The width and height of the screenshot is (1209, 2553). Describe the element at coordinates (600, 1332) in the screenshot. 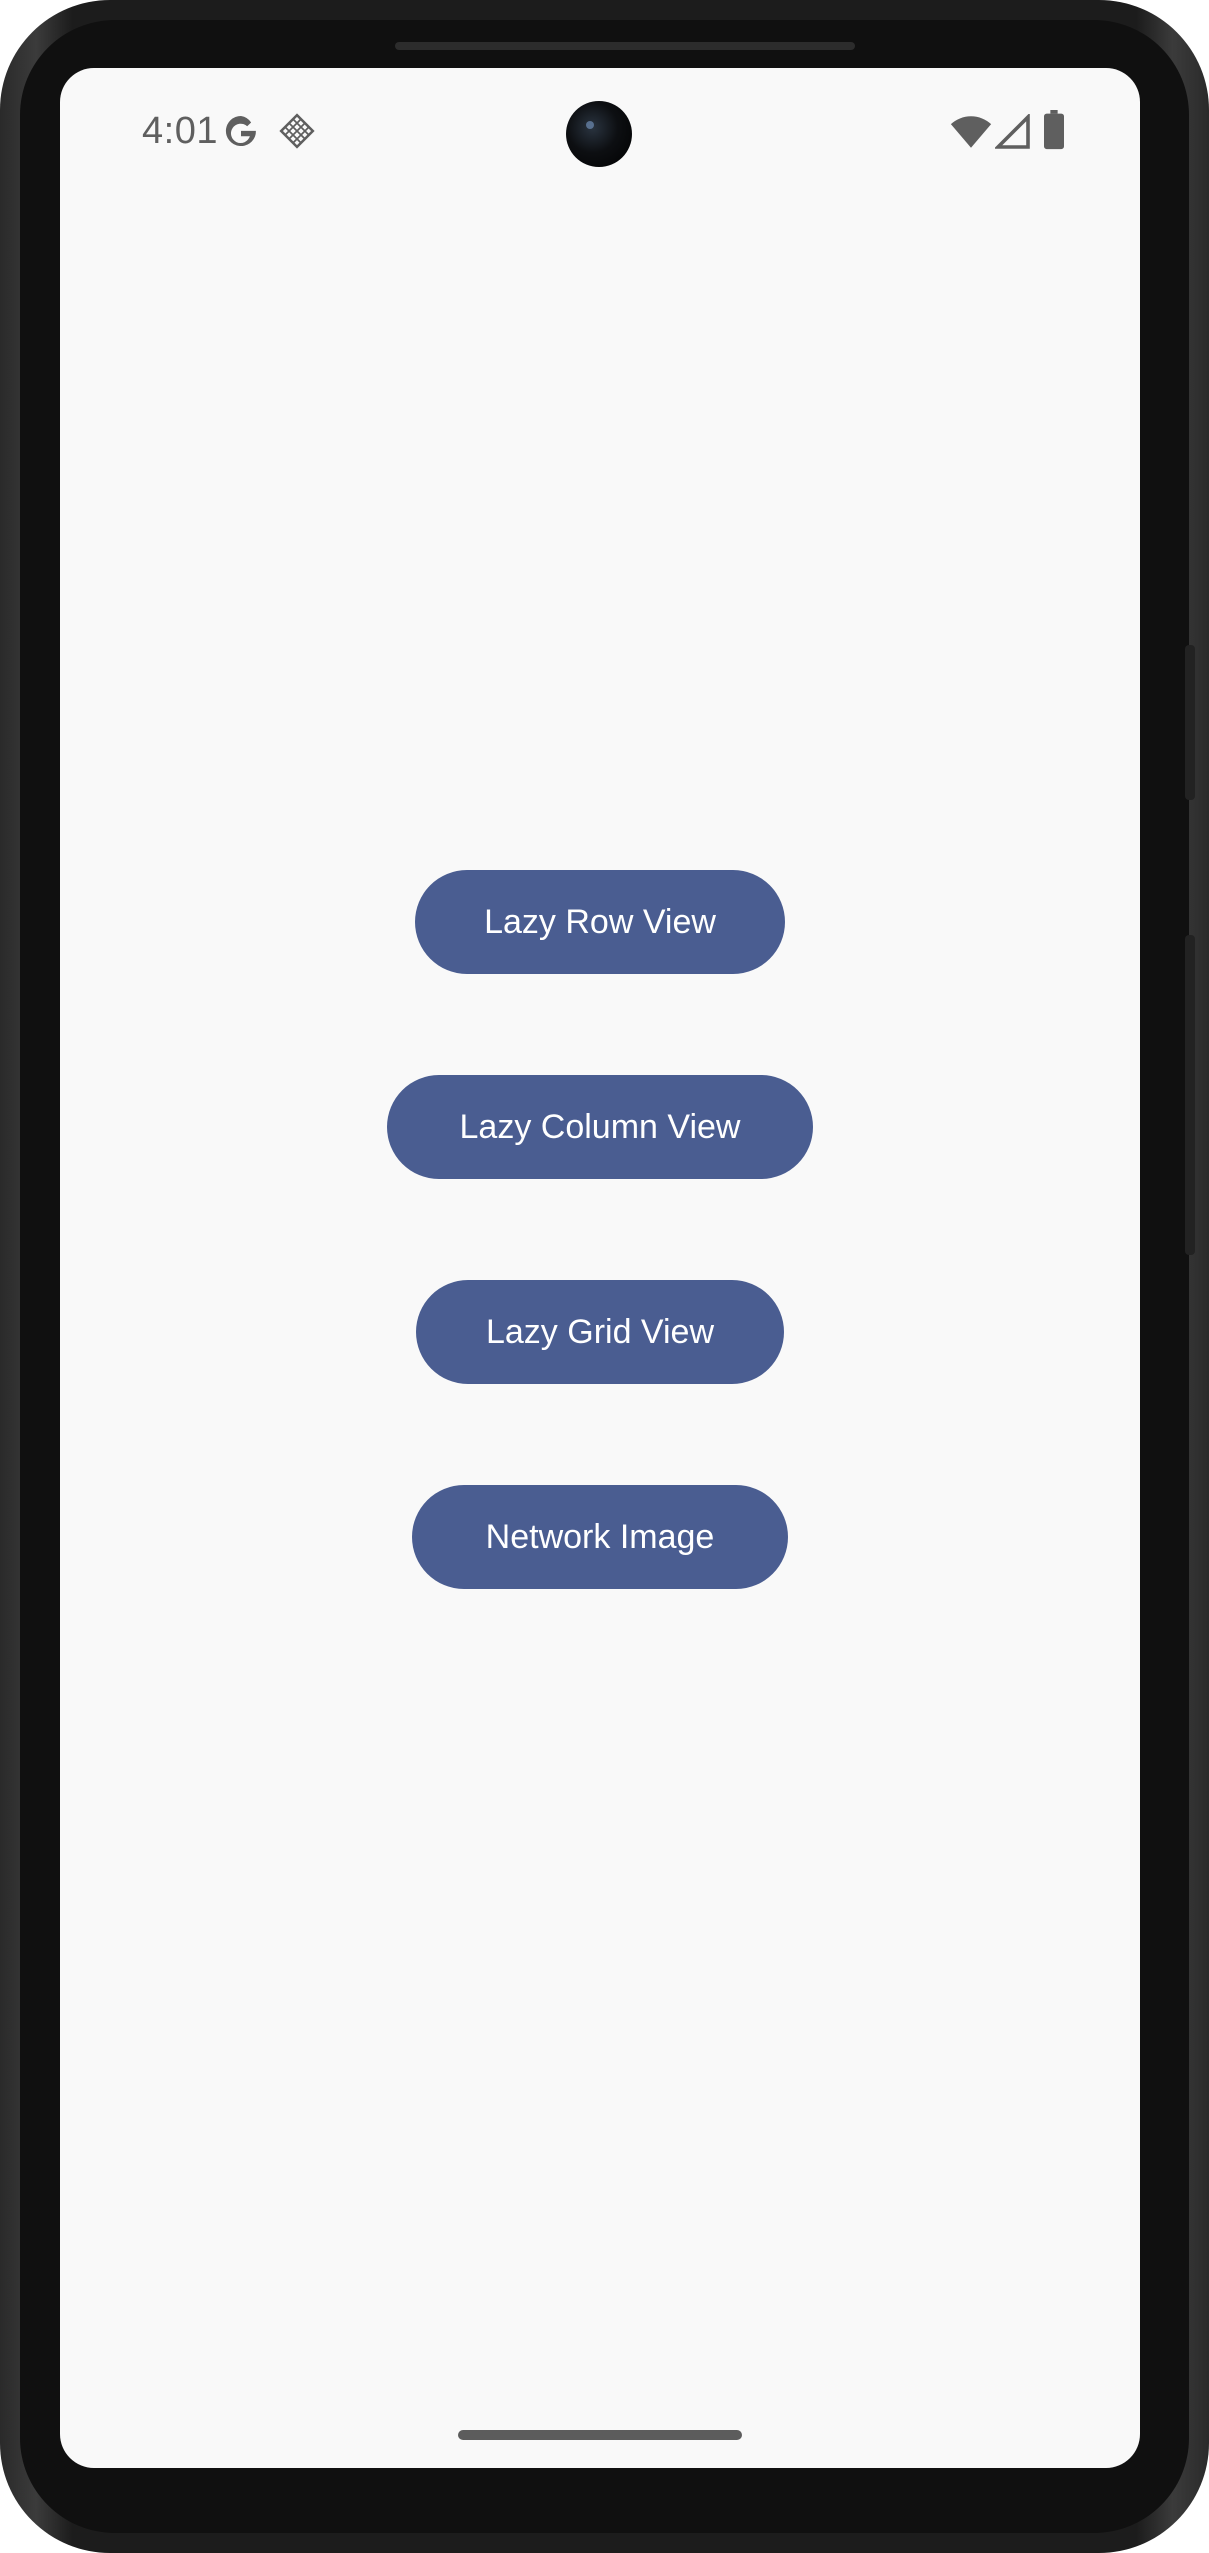

I see `lazy-grid-view-button: Lazy Grid View` at that location.